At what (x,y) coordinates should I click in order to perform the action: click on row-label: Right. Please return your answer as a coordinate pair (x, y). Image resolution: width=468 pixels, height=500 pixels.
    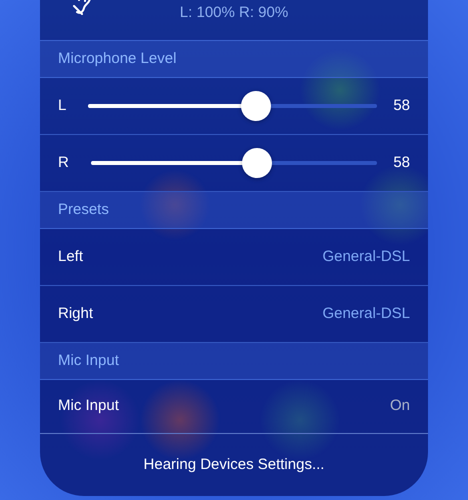
    Looking at the image, I should click on (76, 314).